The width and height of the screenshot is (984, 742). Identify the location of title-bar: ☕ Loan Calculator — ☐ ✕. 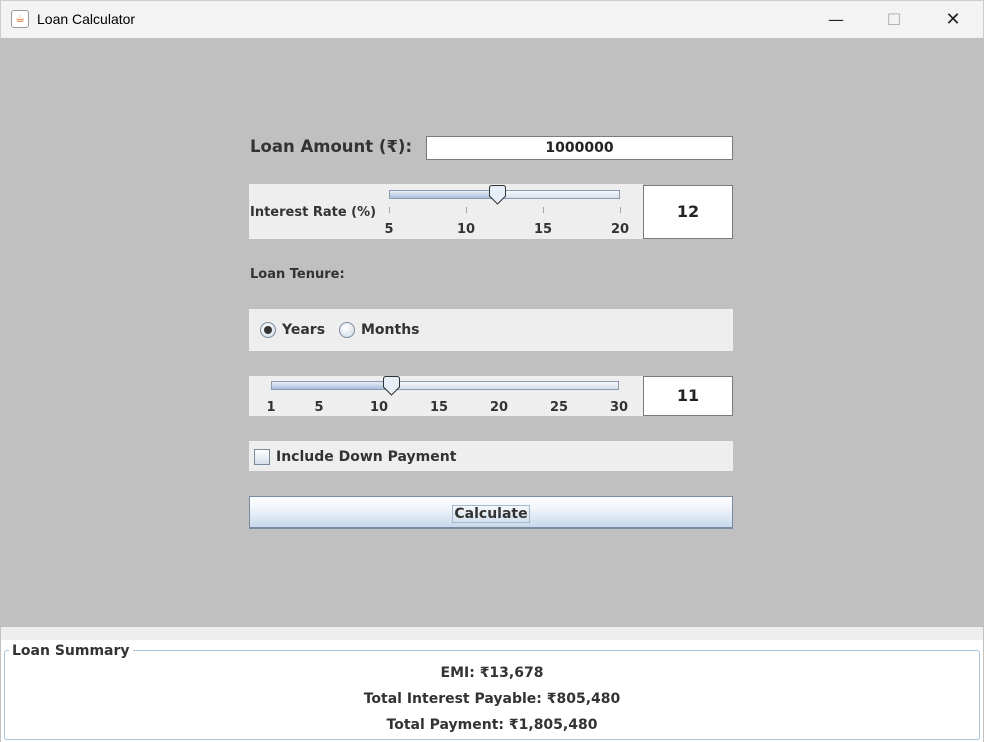
(492, 19).